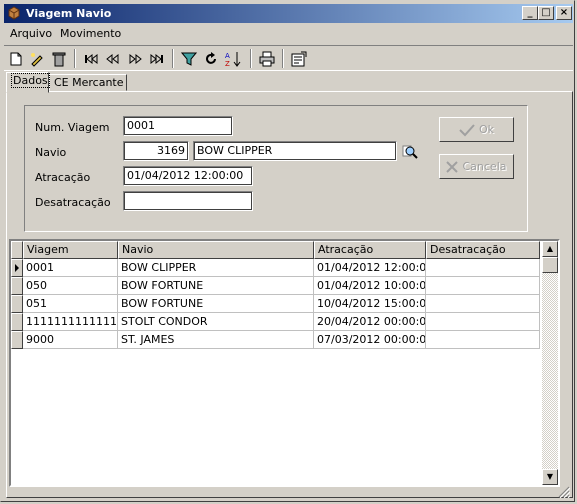  I want to click on first-record-button, so click(91, 59).